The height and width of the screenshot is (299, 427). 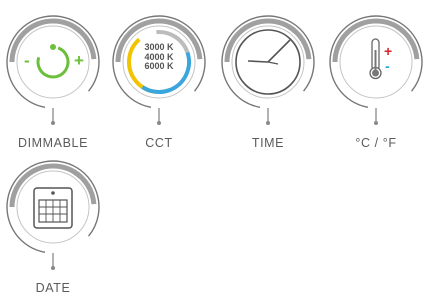 I want to click on dimmer-icon, so click(x=53, y=70).